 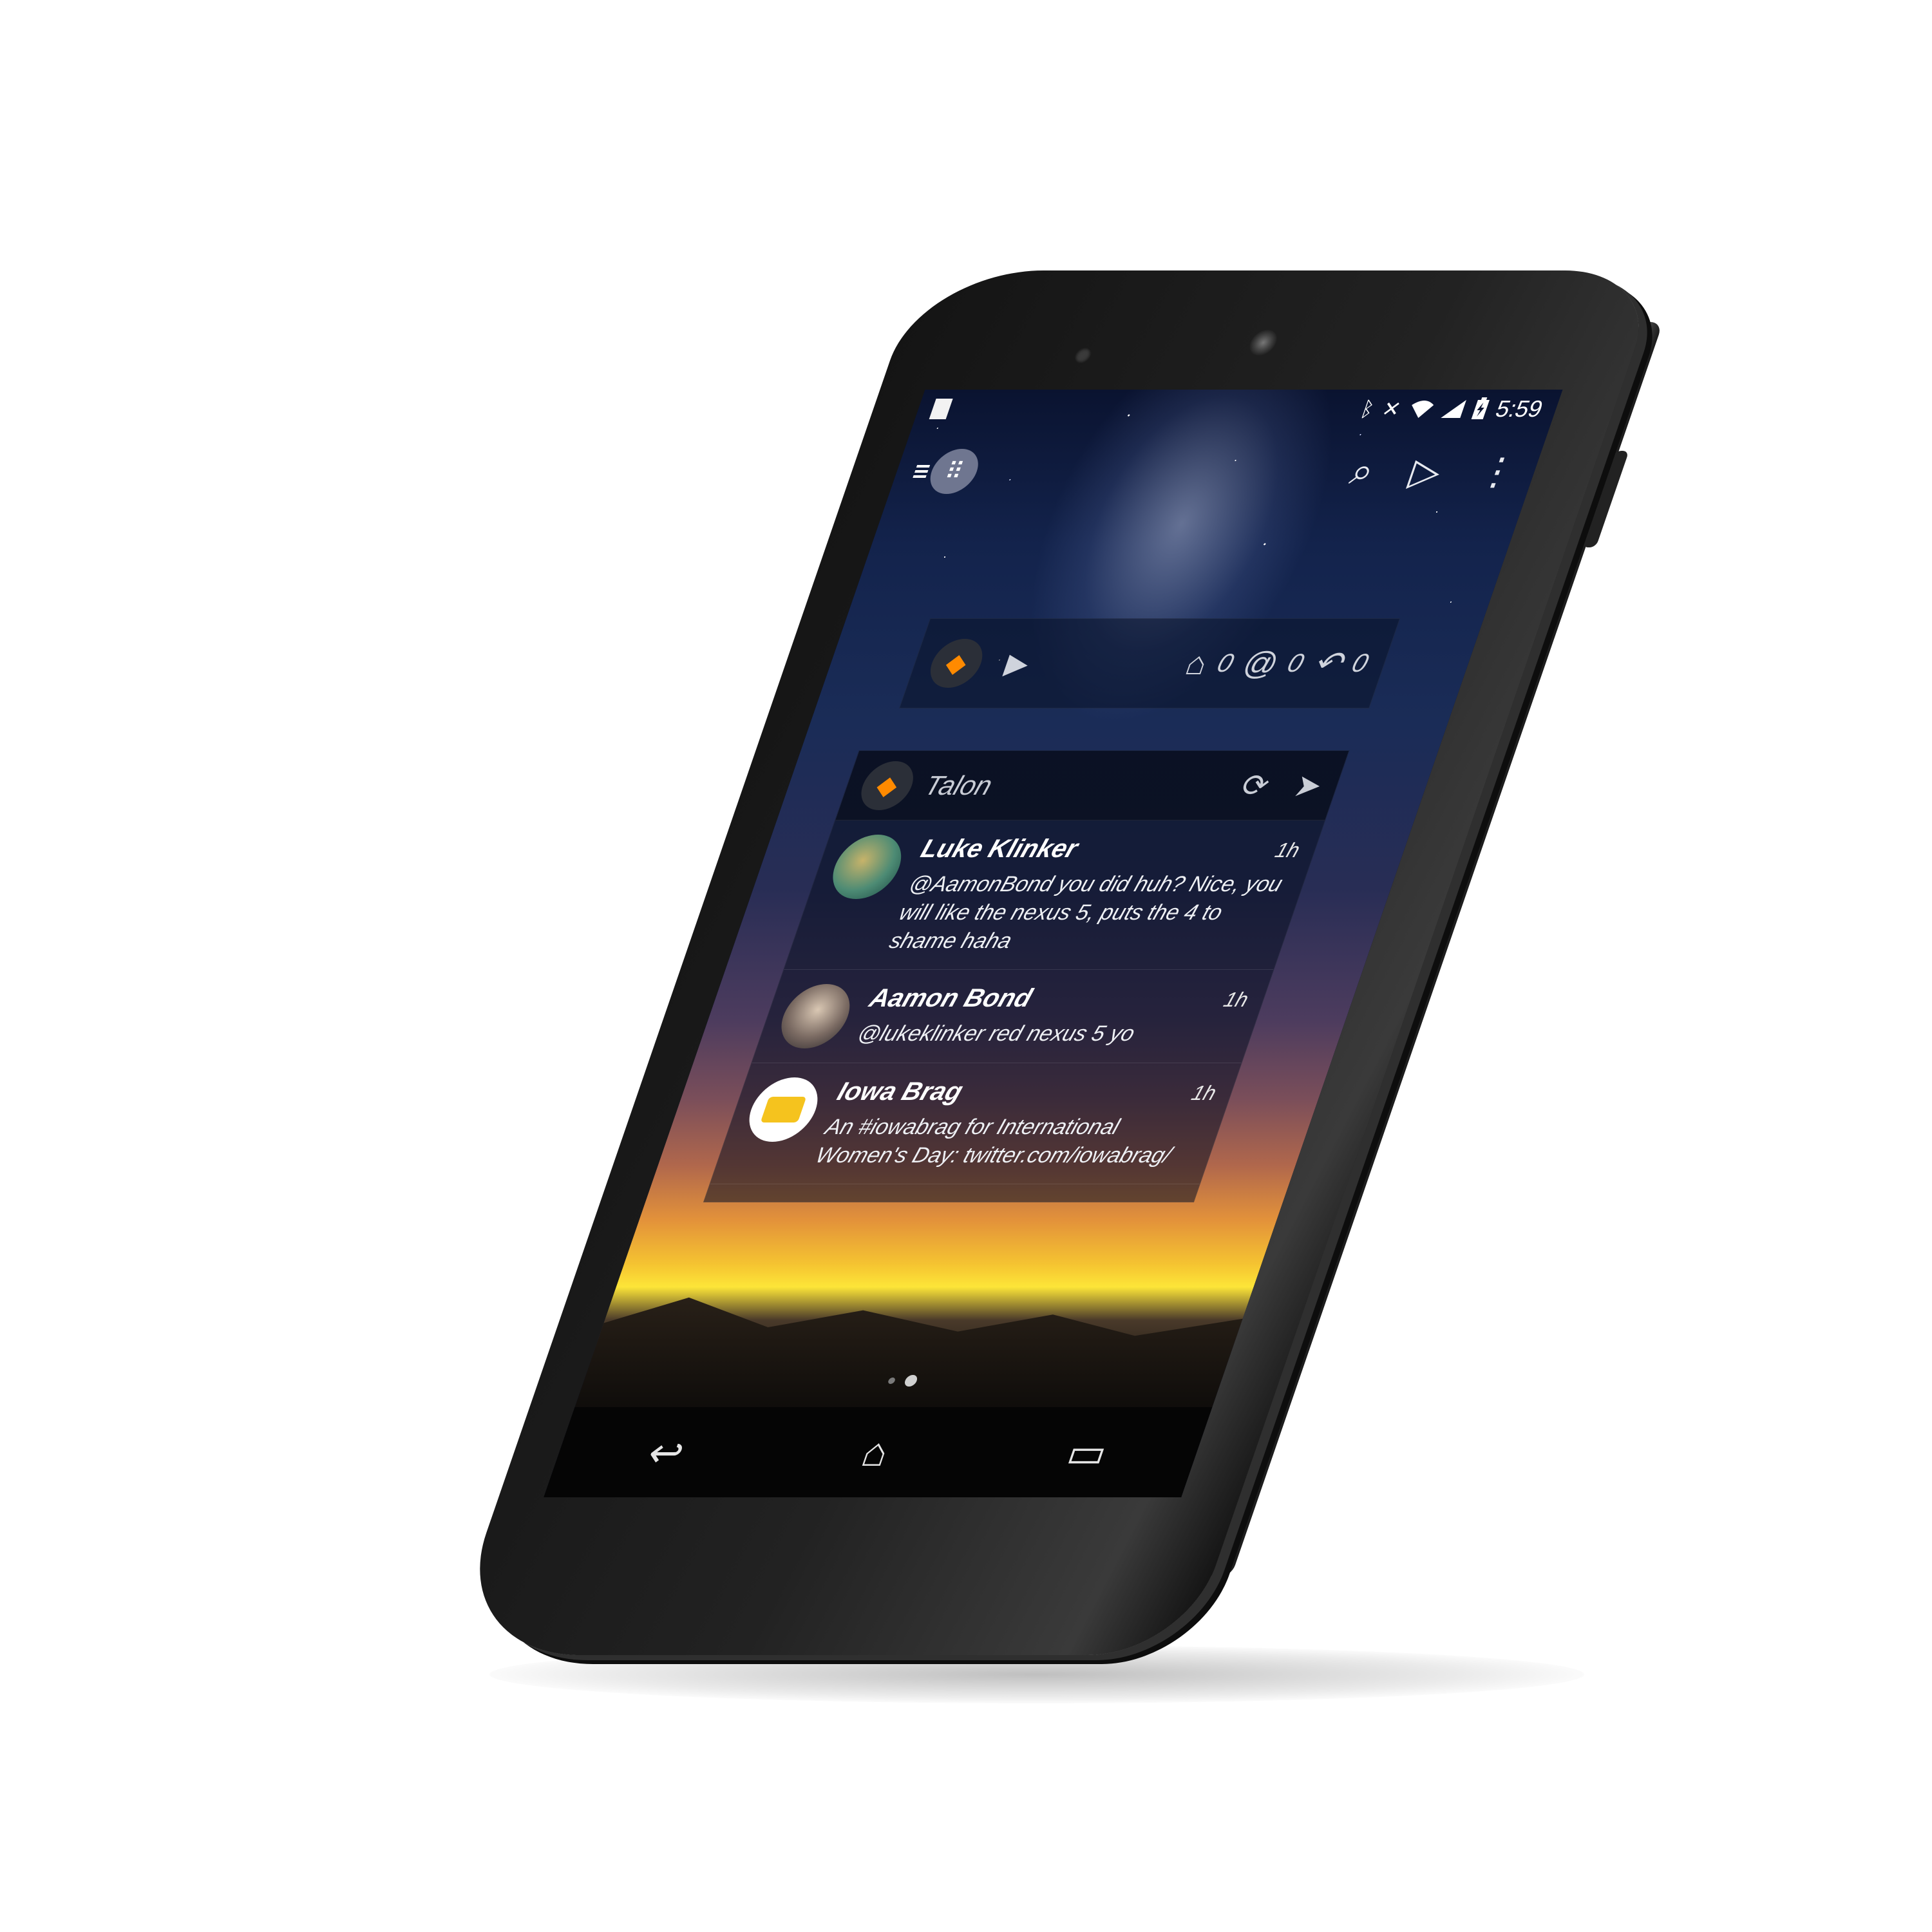 What do you see at coordinates (900, 1092) in the screenshot?
I see `tweet-author: Iowa Brag` at bounding box center [900, 1092].